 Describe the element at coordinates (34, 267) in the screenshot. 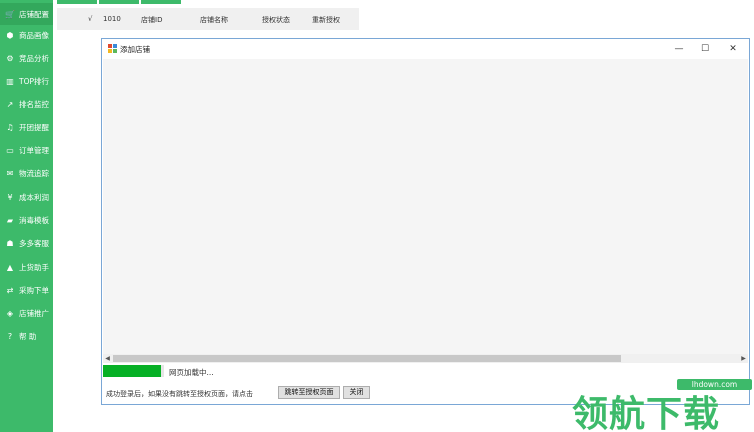

I see `sidebar-item-label: 上货助手` at that location.